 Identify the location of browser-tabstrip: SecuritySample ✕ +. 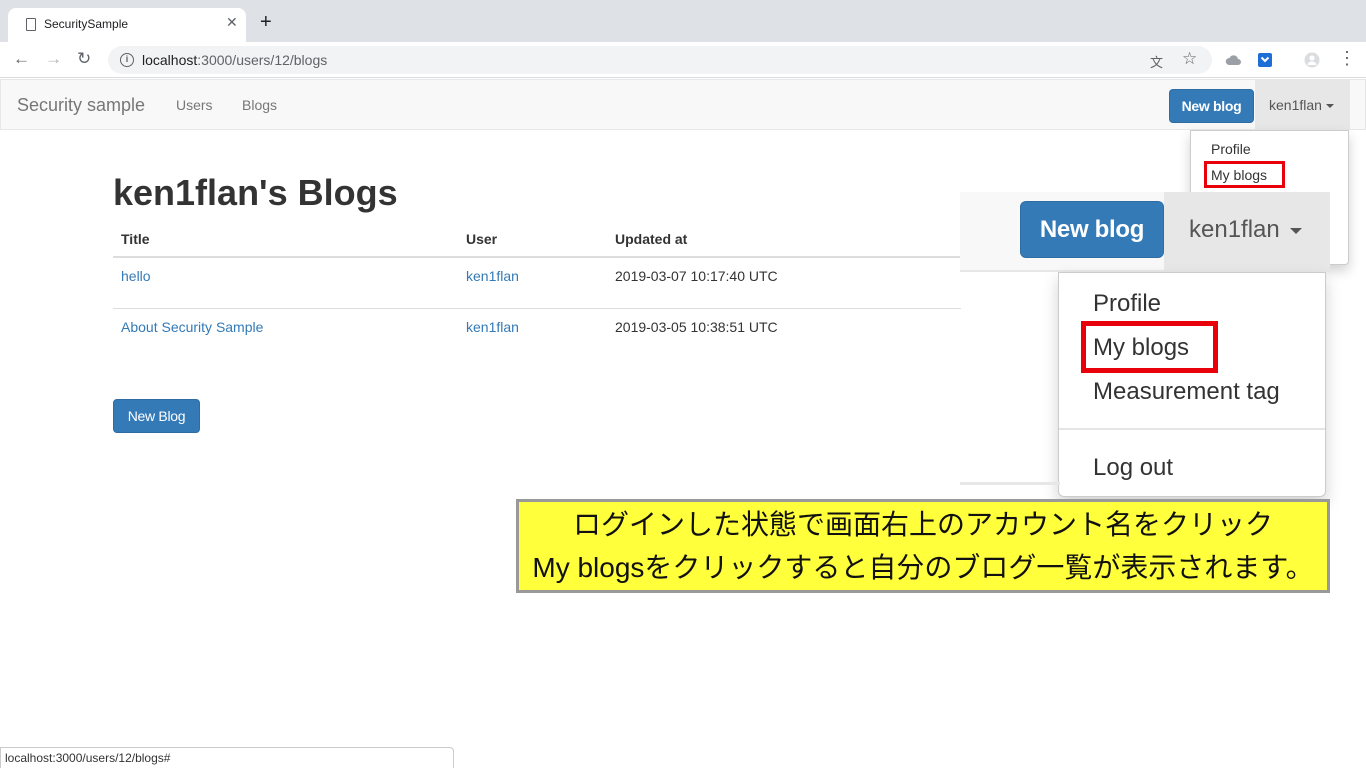
(683, 21).